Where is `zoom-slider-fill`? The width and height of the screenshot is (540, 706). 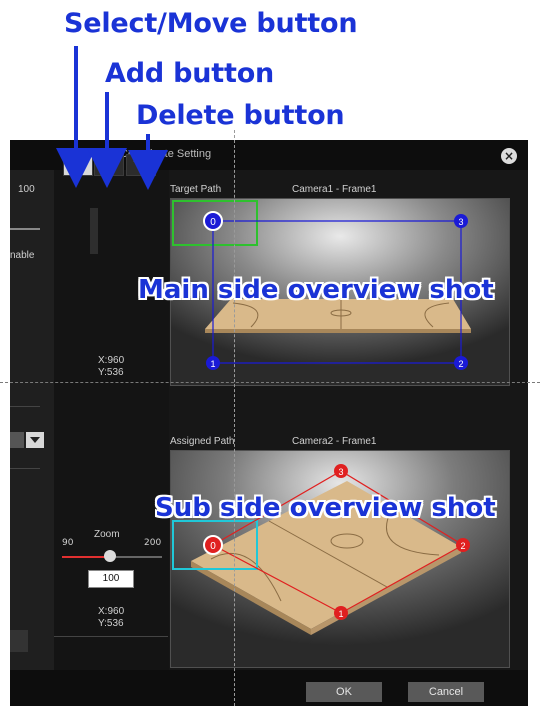
zoom-slider-fill is located at coordinates (86, 557).